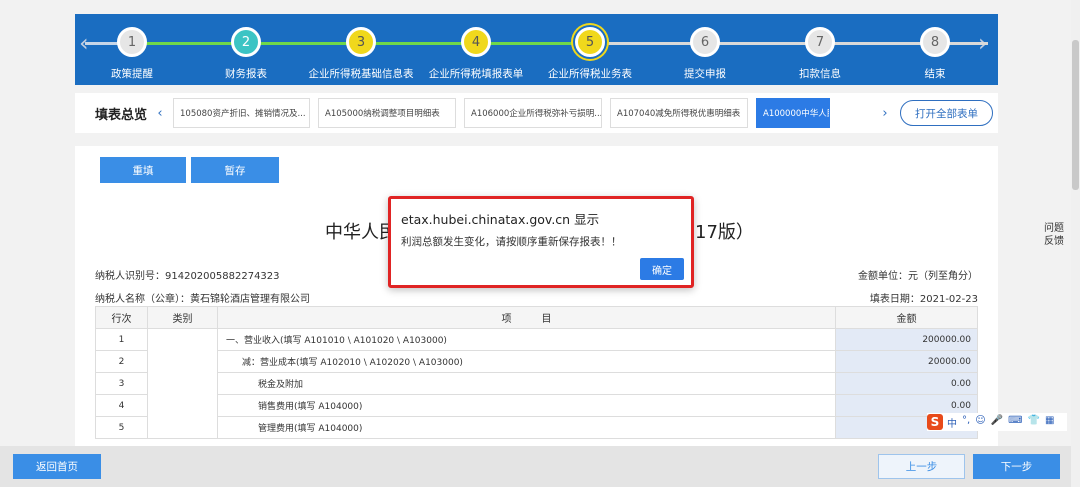 The width and height of the screenshot is (1080, 487). Describe the element at coordinates (121, 405) in the screenshot. I see `row-number: 4` at that location.